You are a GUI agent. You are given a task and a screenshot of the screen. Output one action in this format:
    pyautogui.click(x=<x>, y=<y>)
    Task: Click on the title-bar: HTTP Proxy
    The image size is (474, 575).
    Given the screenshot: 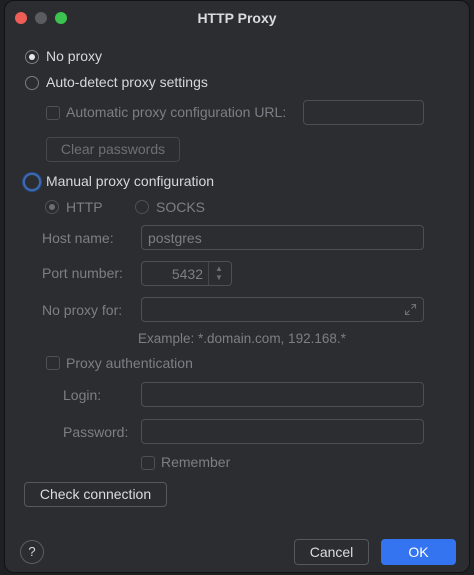 What is the action you would take?
    pyautogui.click(x=237, y=18)
    